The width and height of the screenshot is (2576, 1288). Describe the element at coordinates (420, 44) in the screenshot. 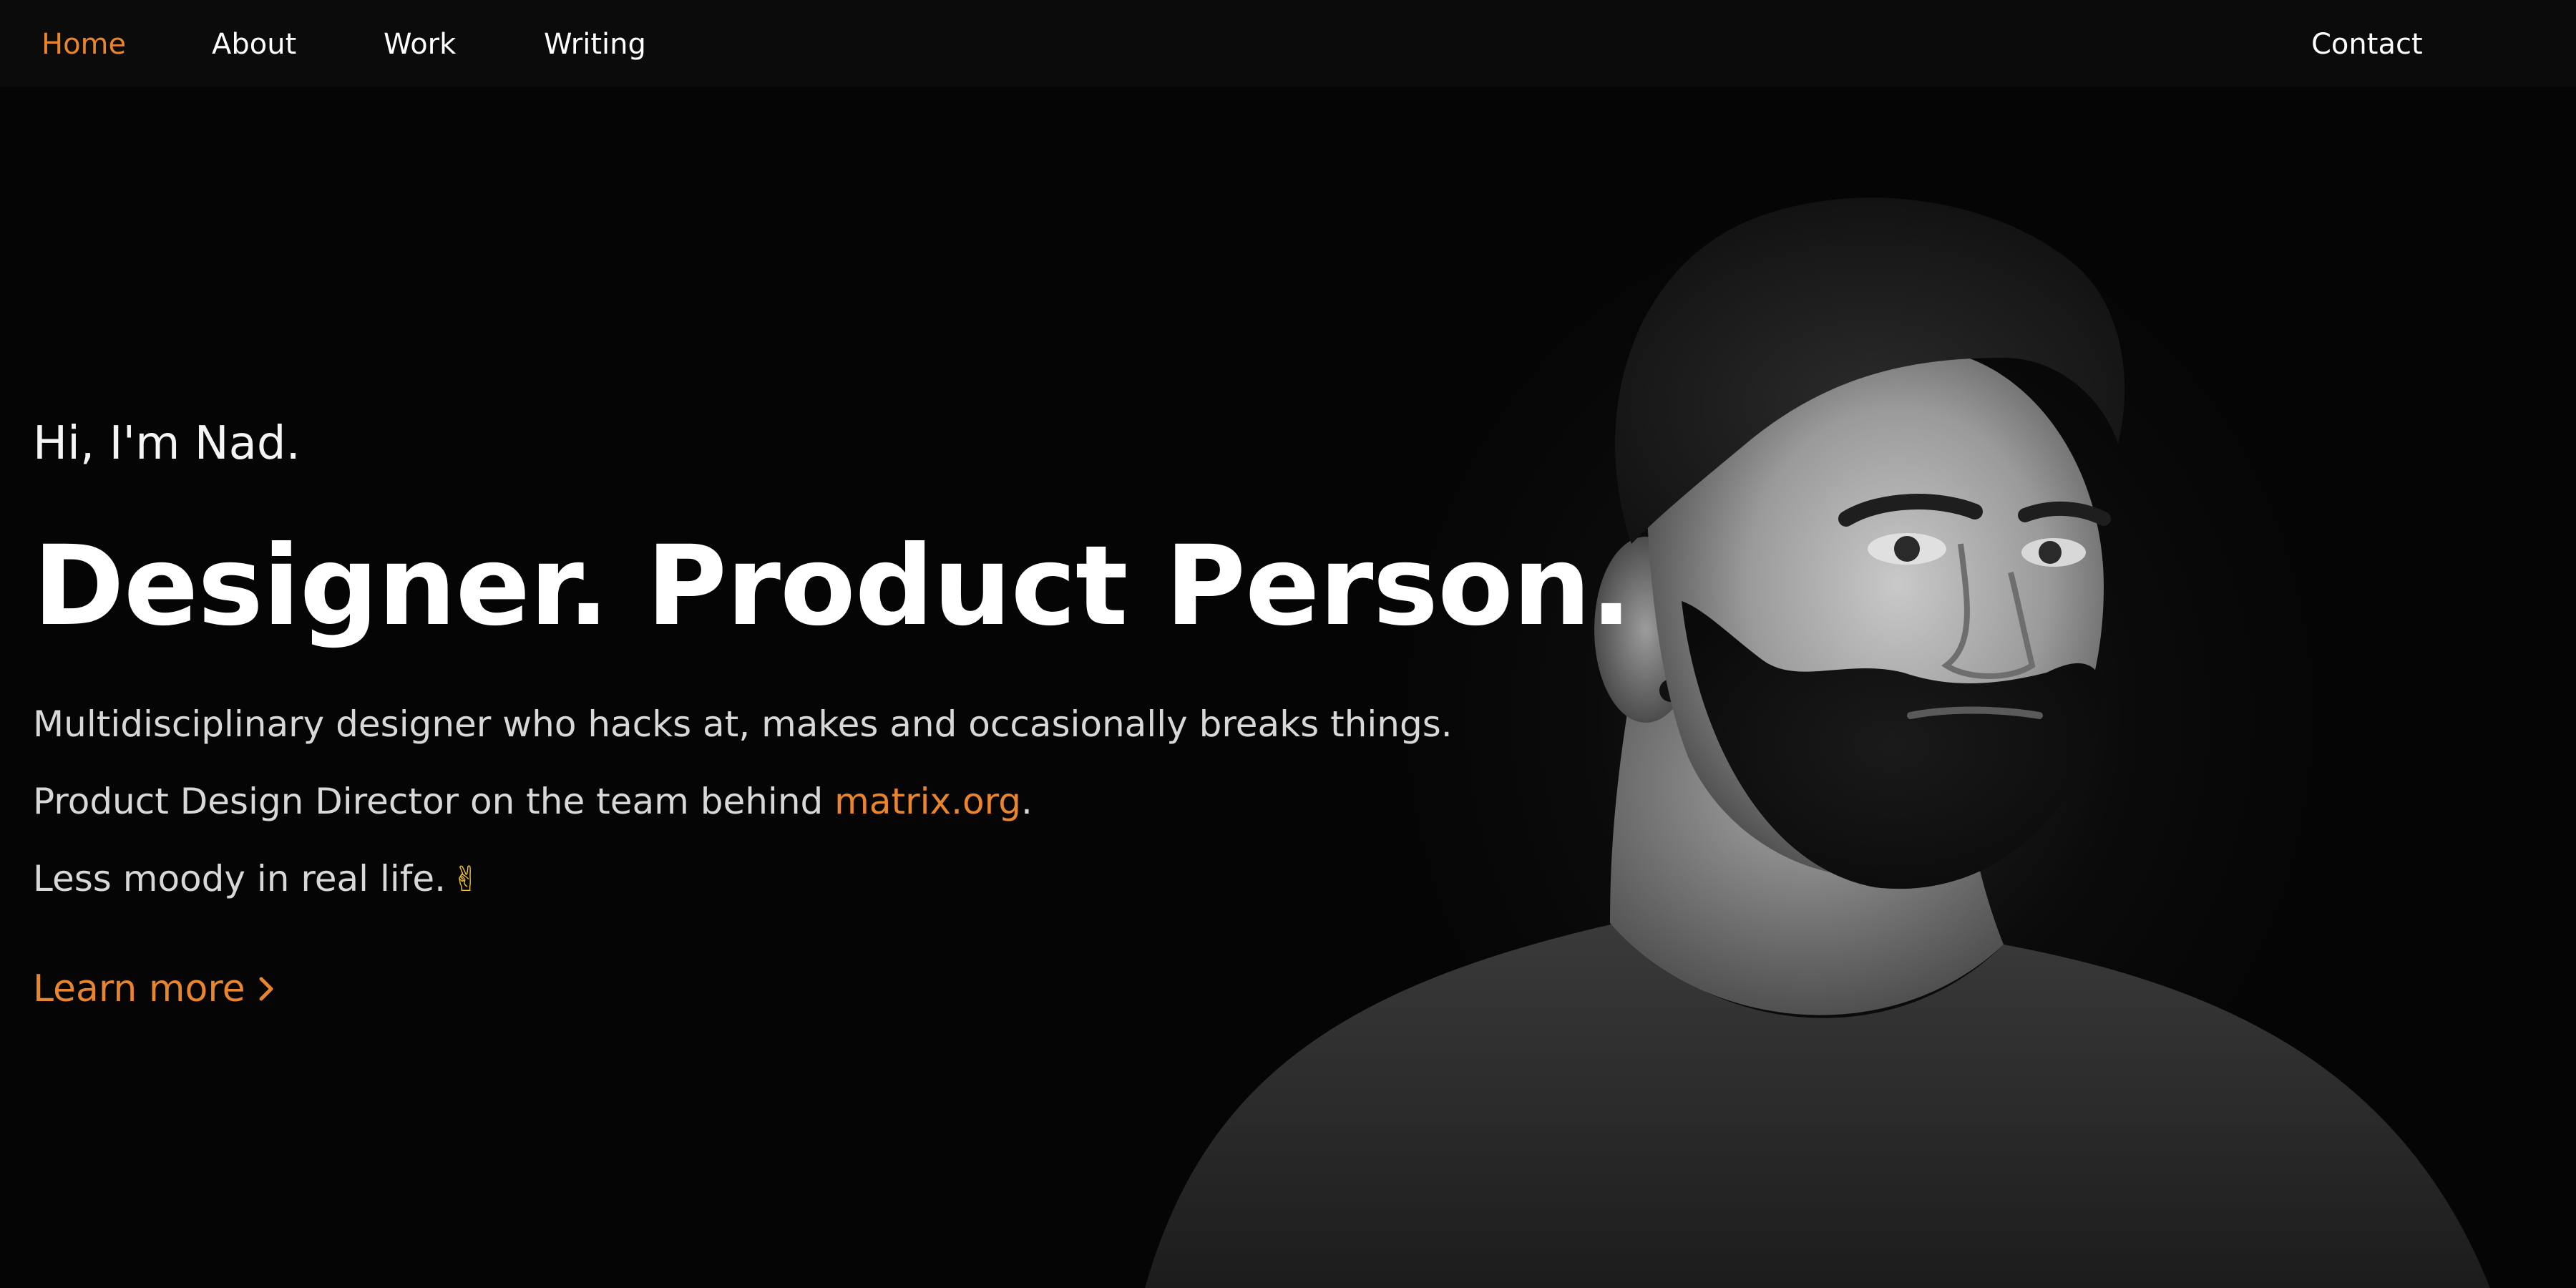

I see `nav-item-work: Work` at that location.